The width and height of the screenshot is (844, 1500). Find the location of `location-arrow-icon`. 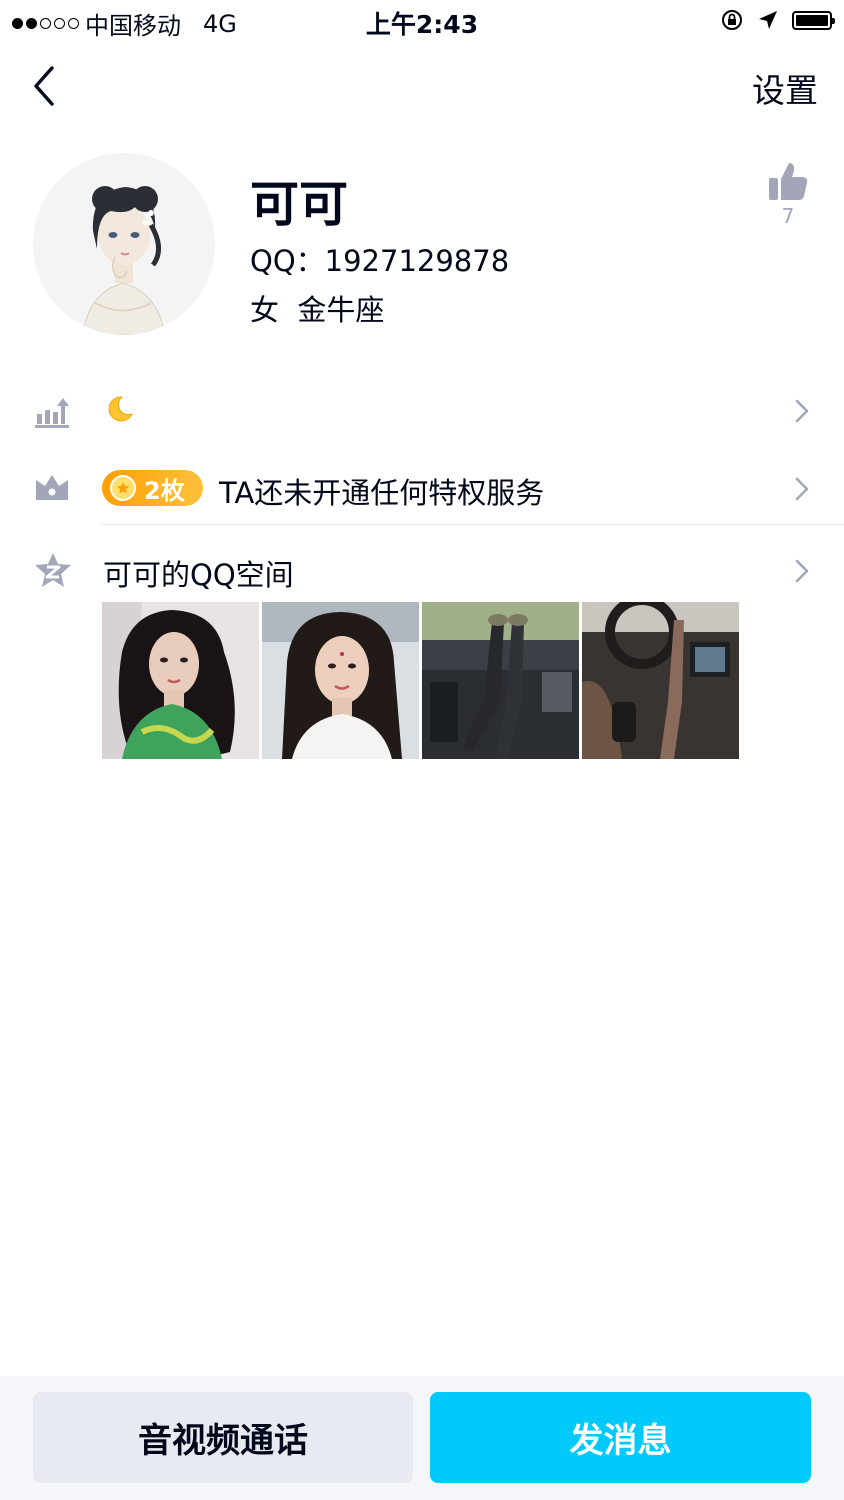

location-arrow-icon is located at coordinates (768, 20).